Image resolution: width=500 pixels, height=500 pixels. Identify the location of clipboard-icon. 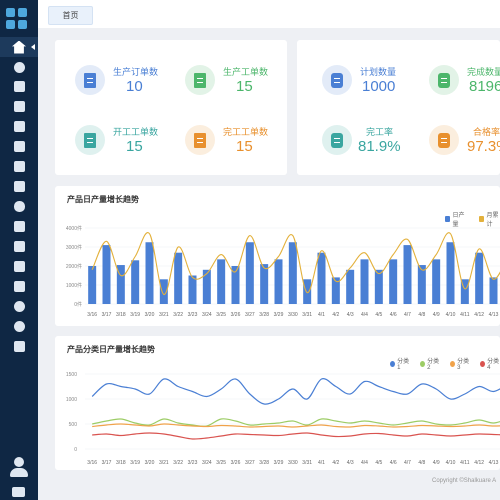
(444, 80).